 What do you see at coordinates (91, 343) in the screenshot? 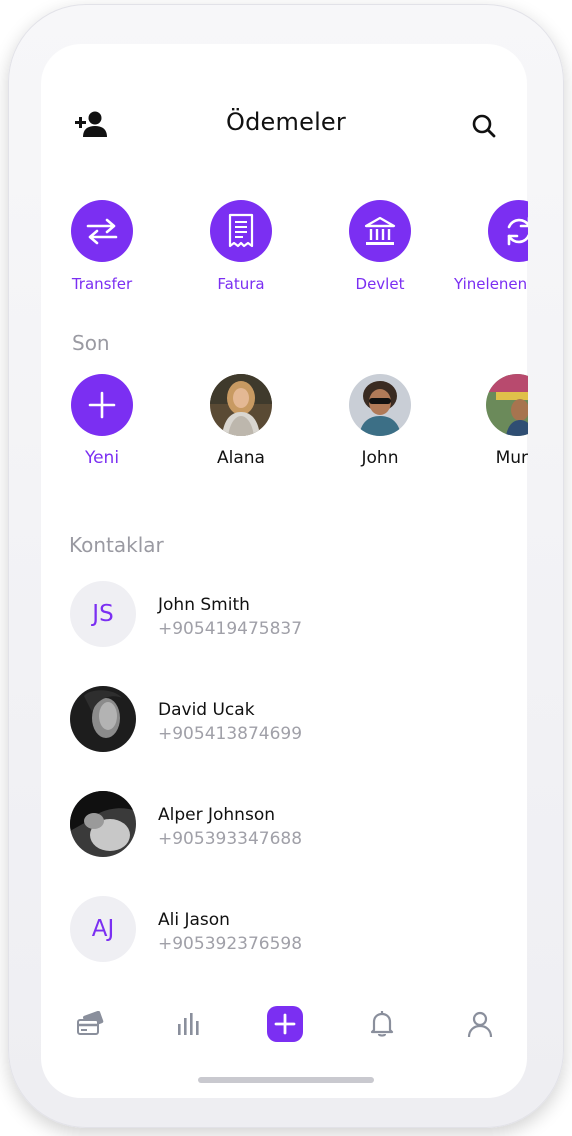
I see `recent-section-title: Son` at bounding box center [91, 343].